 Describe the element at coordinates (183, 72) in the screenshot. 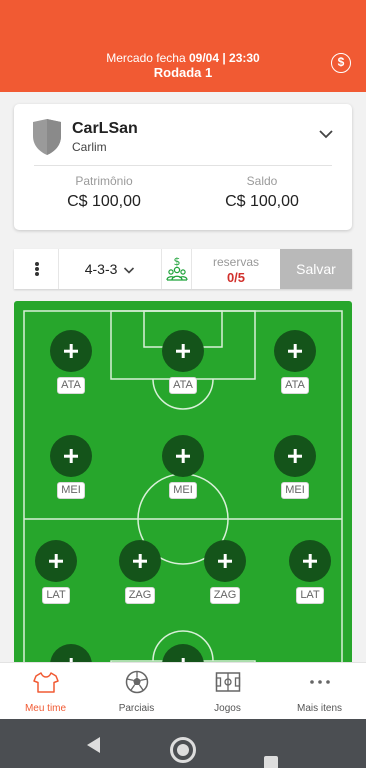

I see `round-title: Rodada 1` at that location.